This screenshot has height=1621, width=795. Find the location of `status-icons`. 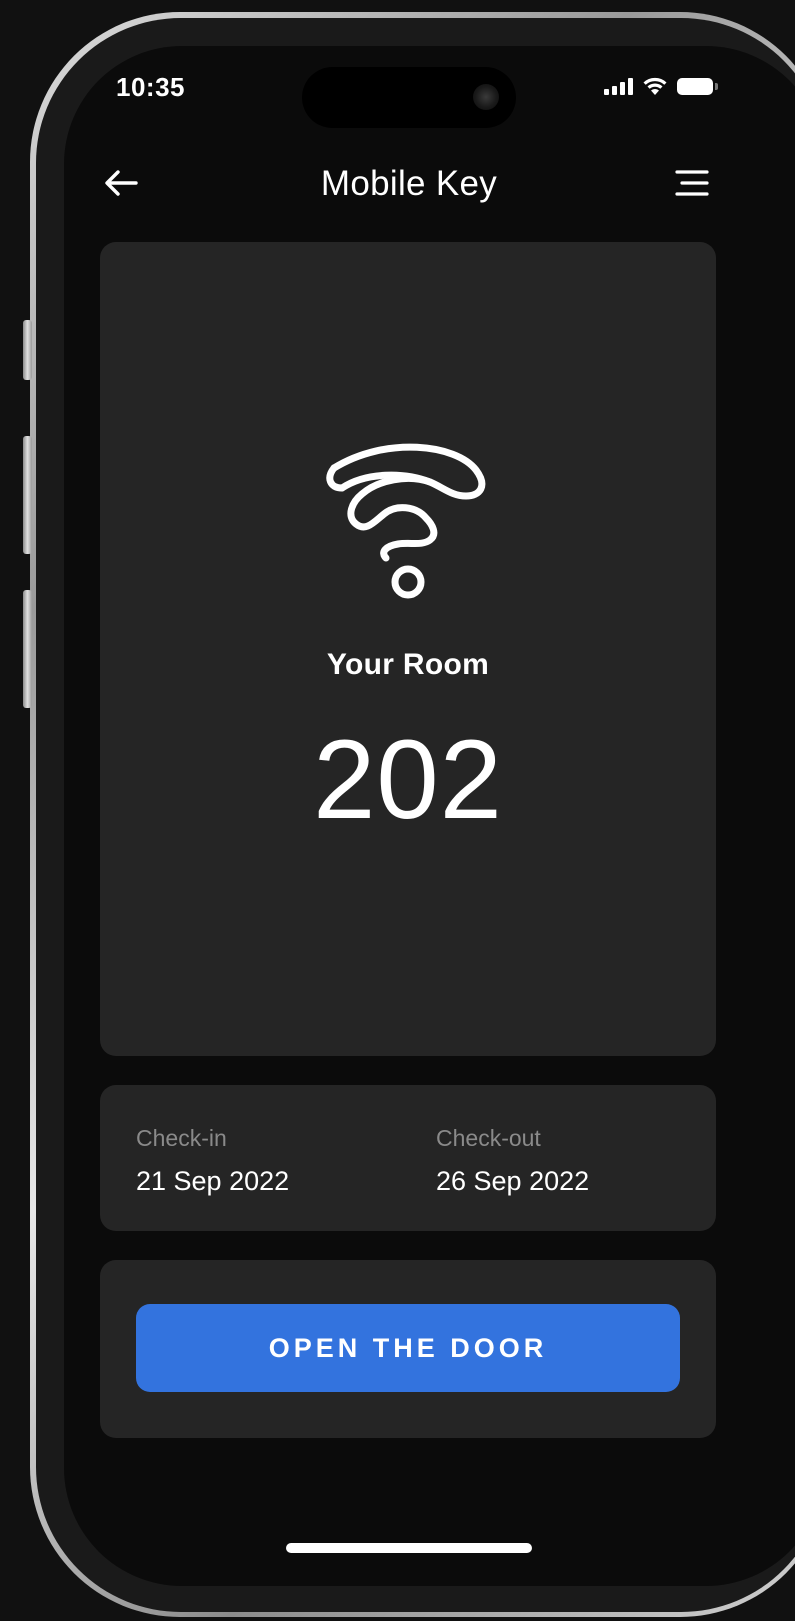

status-icons is located at coordinates (661, 86).